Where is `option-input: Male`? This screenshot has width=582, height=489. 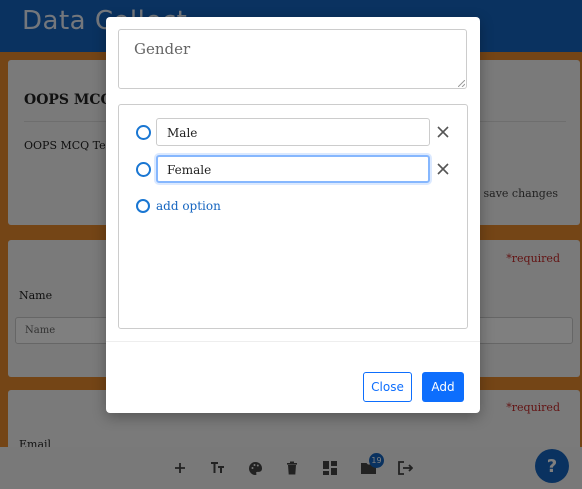
option-input: Male is located at coordinates (293, 132).